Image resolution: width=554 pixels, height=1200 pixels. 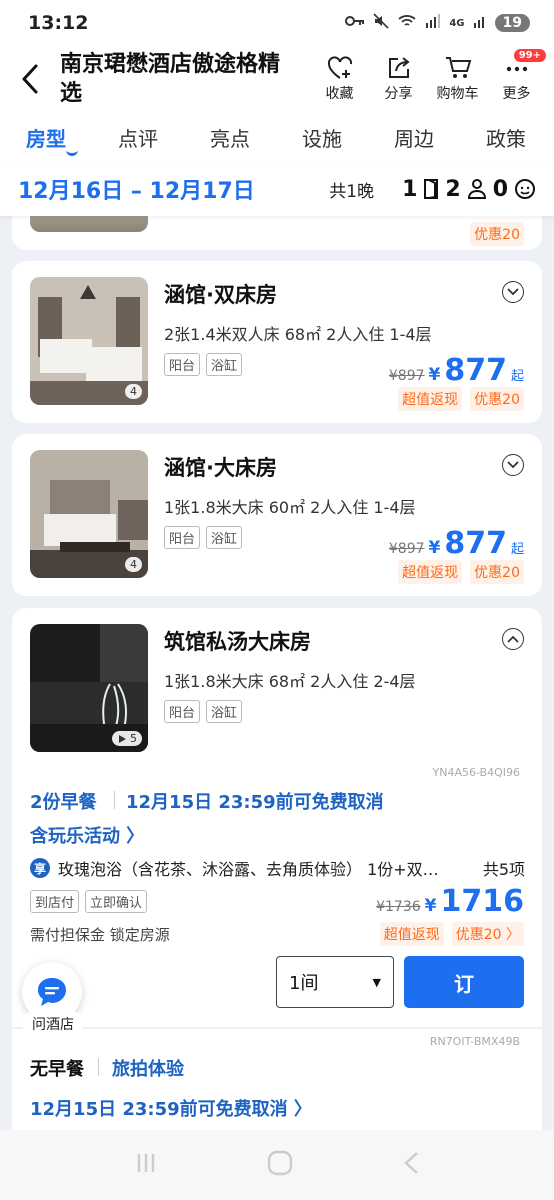 I want to click on rate-tags: 到店付 立即确认, so click(x=89, y=901).